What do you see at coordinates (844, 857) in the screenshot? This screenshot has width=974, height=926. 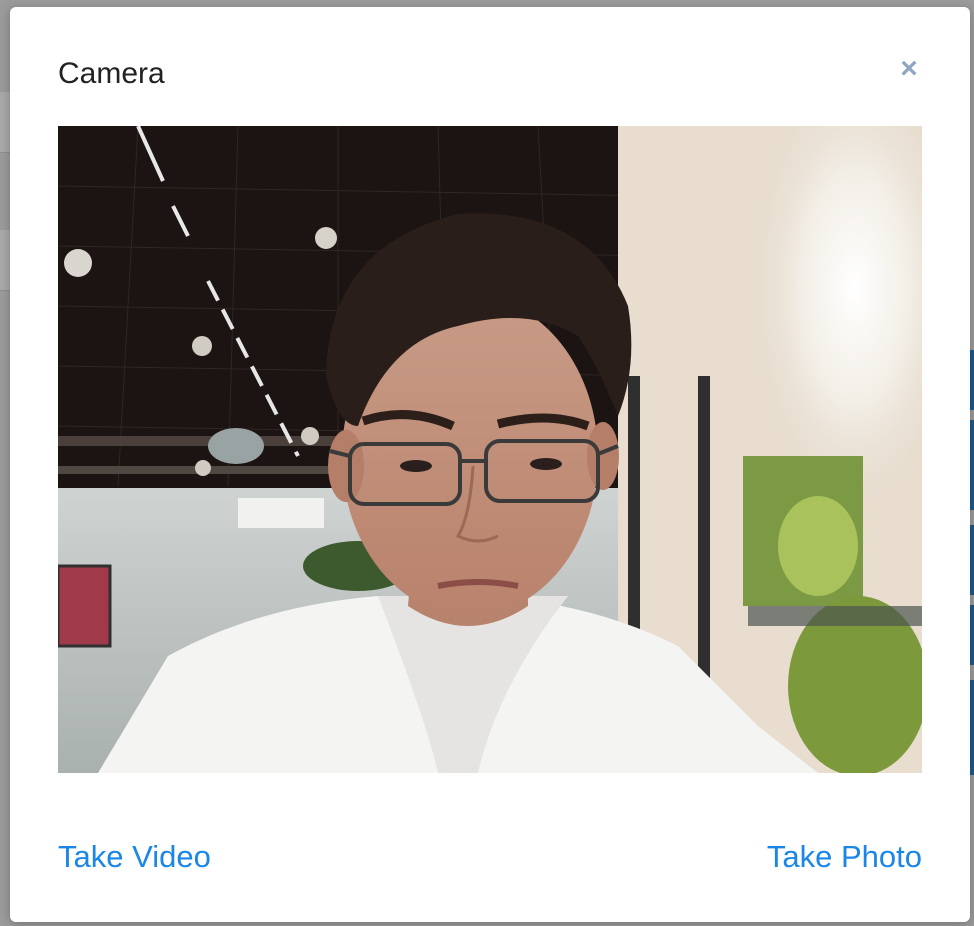 I see `take-photo-button: Take Photo` at bounding box center [844, 857].